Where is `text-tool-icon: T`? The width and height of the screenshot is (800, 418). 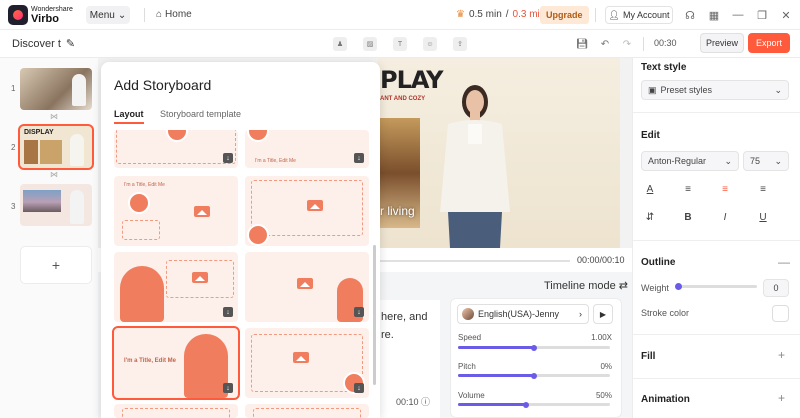 text-tool-icon: T is located at coordinates (400, 44).